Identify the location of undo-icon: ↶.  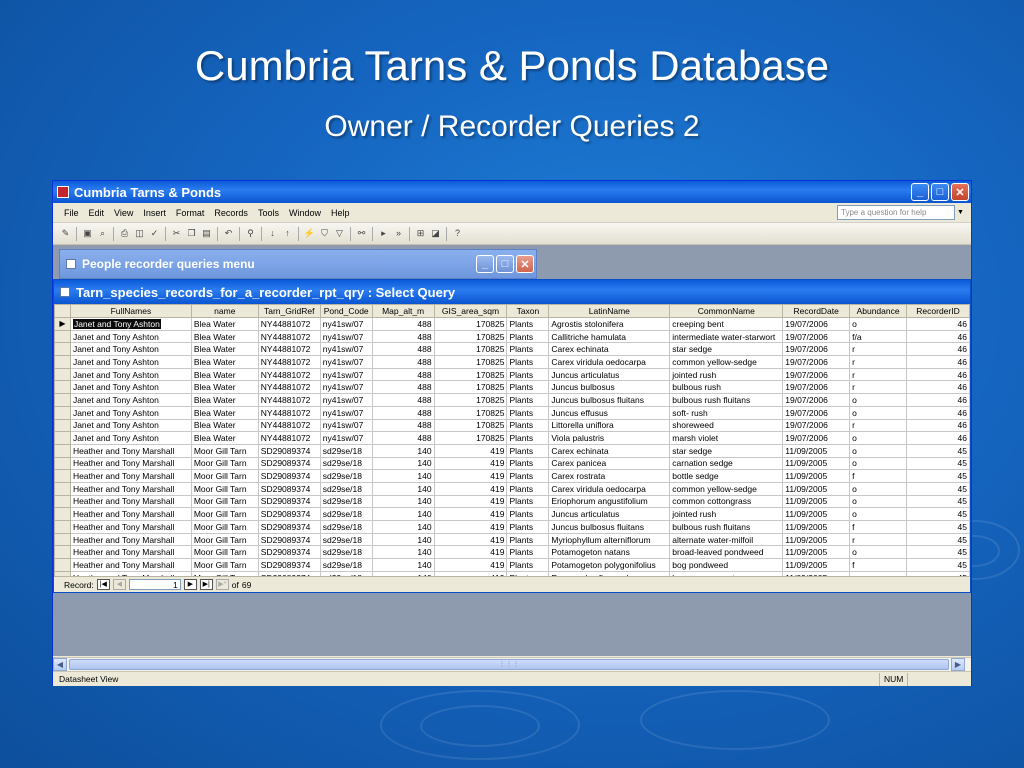
(228, 233).